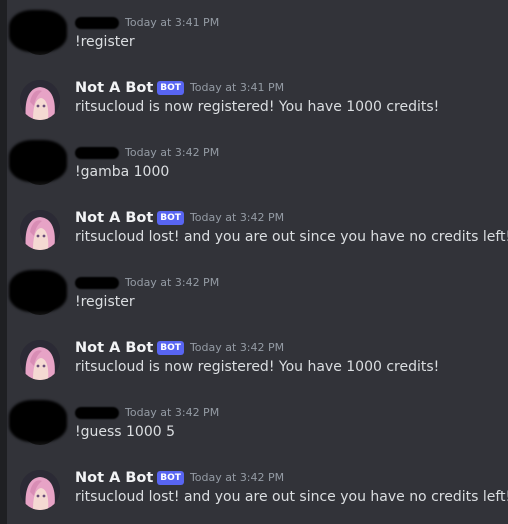 This screenshot has width=508, height=524. I want to click on chat-message: Today at 3:42 PM !register, so click(257, 292).